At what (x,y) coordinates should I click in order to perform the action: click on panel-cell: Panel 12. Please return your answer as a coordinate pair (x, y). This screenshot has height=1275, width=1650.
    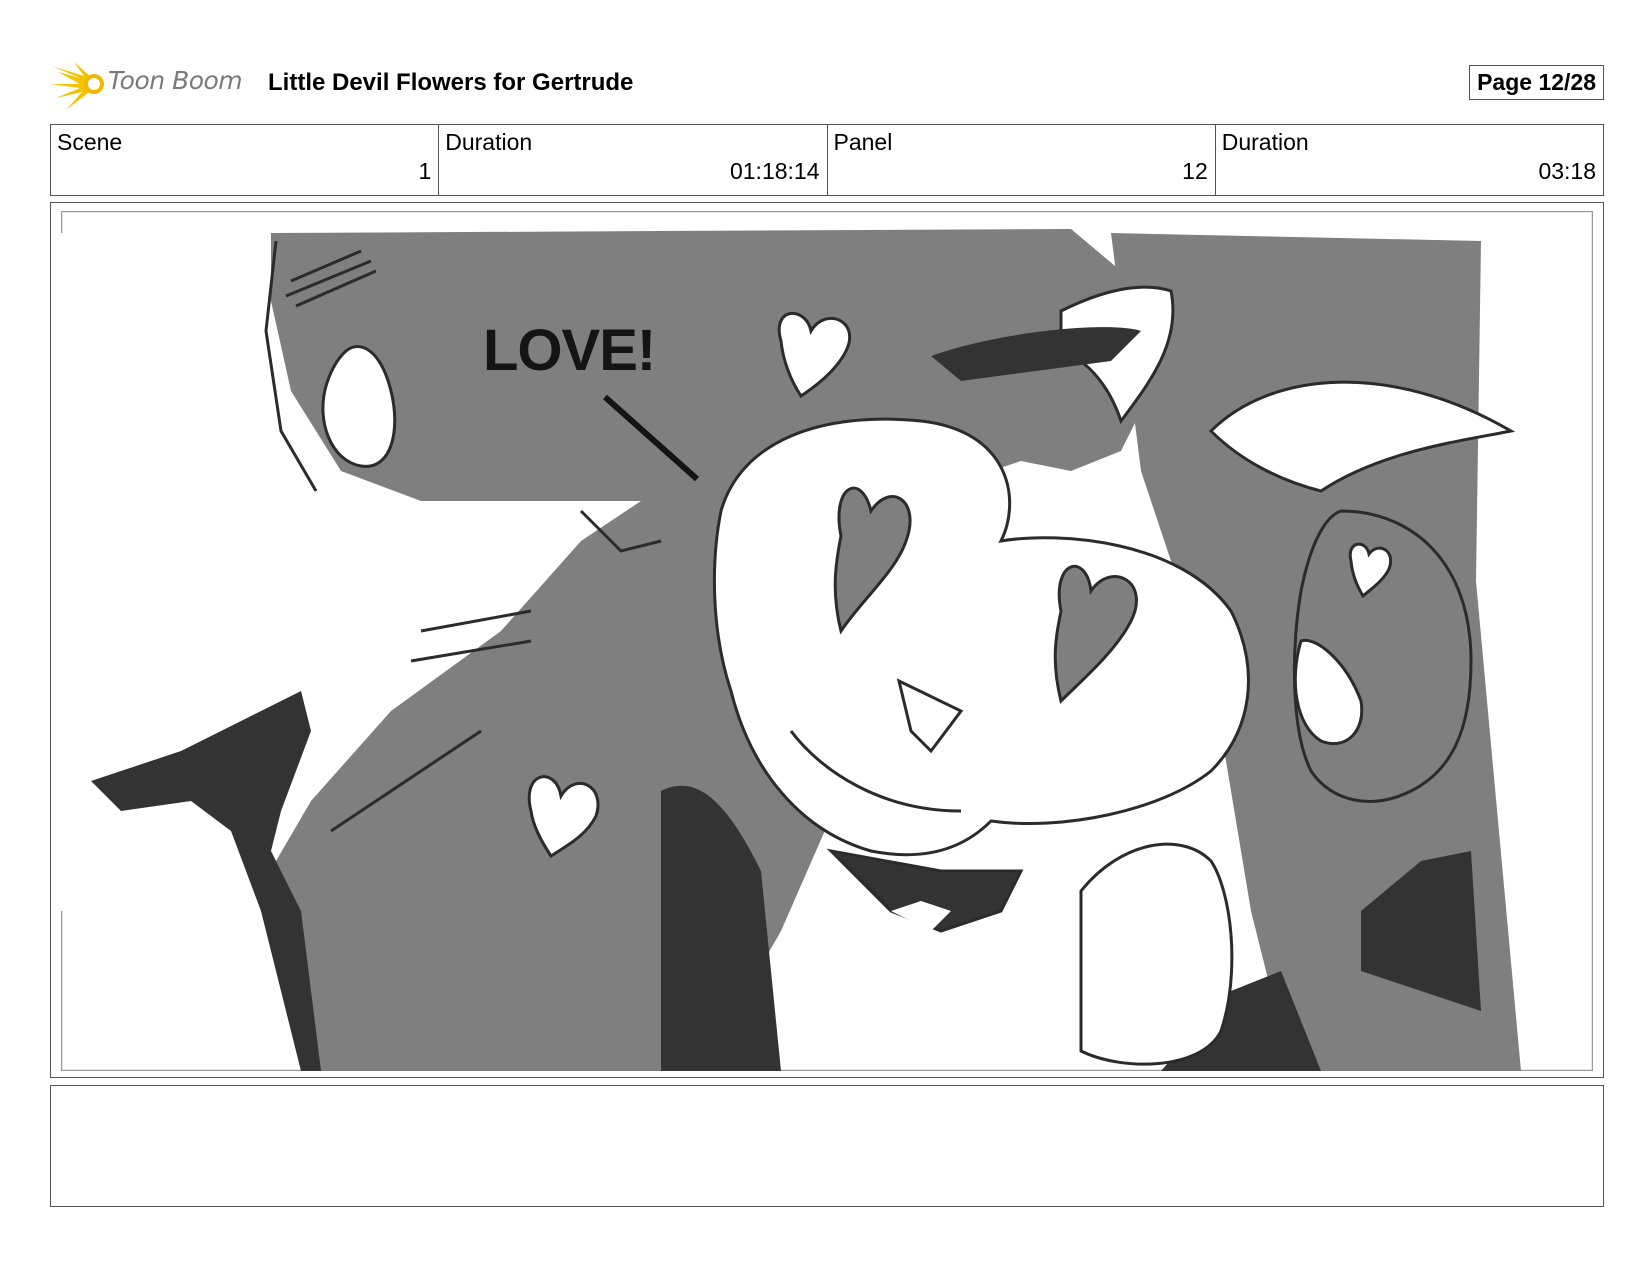
    Looking at the image, I should click on (1022, 160).